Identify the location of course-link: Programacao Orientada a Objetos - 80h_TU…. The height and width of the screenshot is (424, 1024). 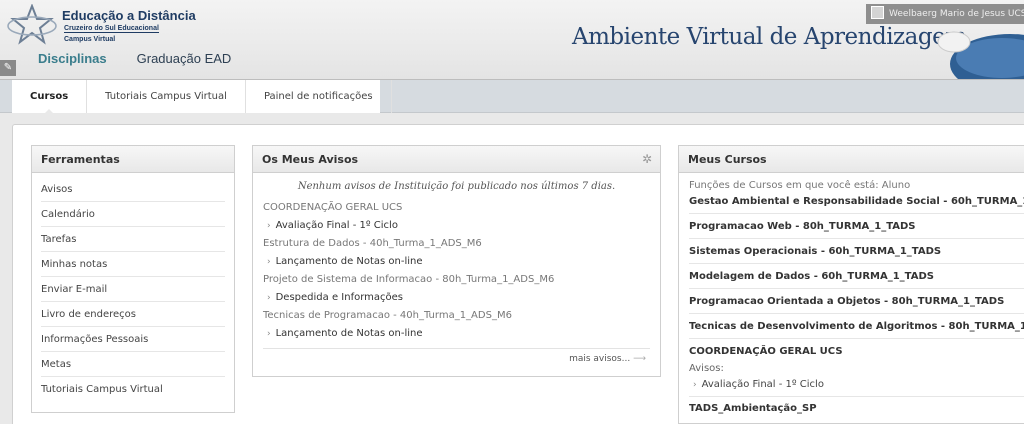
(856, 301).